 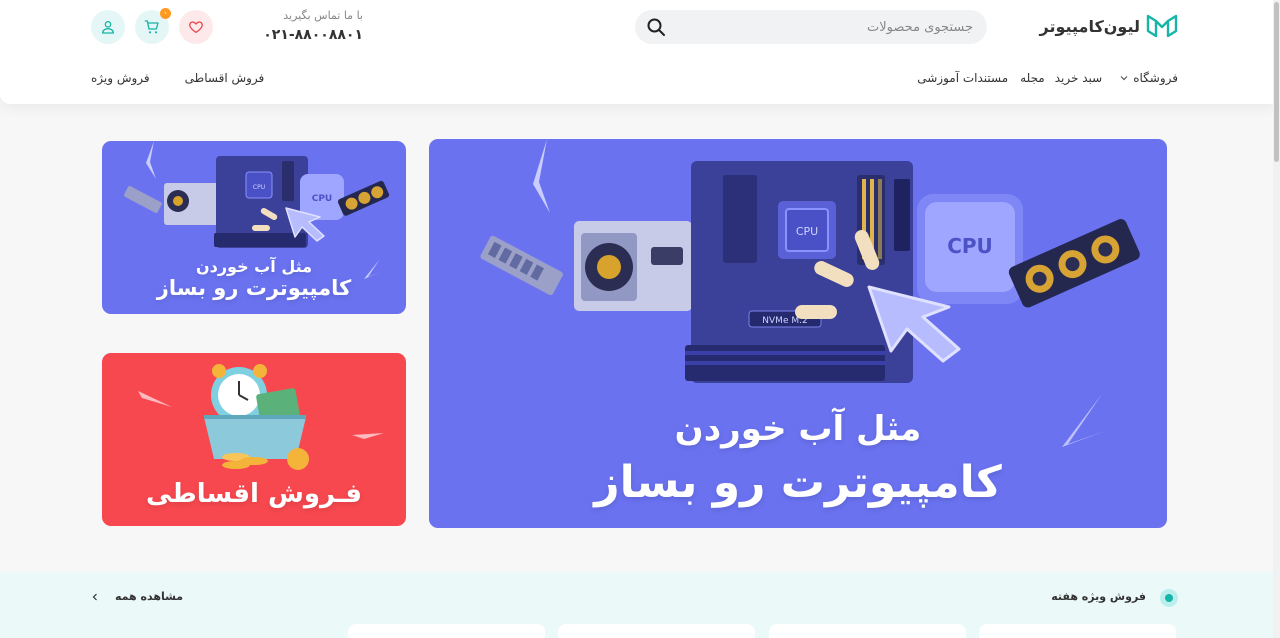 I want to click on nav-installment: فروش اقساطی, so click(x=225, y=78).